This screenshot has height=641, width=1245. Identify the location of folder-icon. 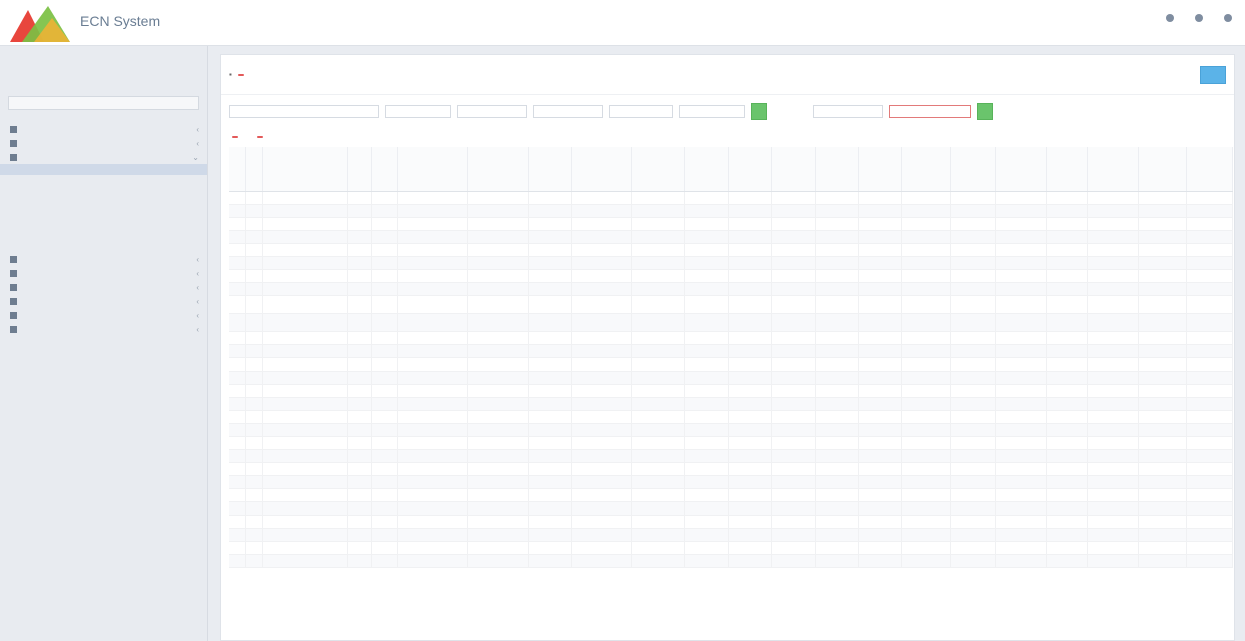
(13, 273).